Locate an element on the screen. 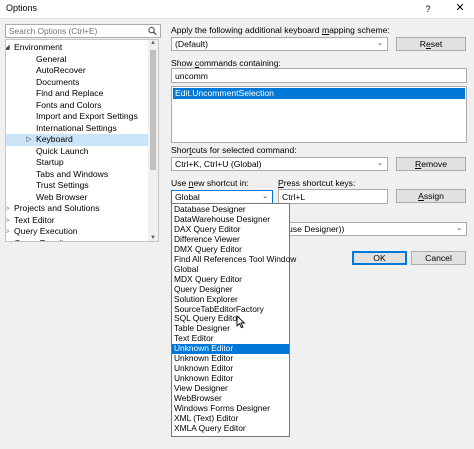 The height and width of the screenshot is (449, 474). tree-item-label: Keyboard is located at coordinates (54, 139).